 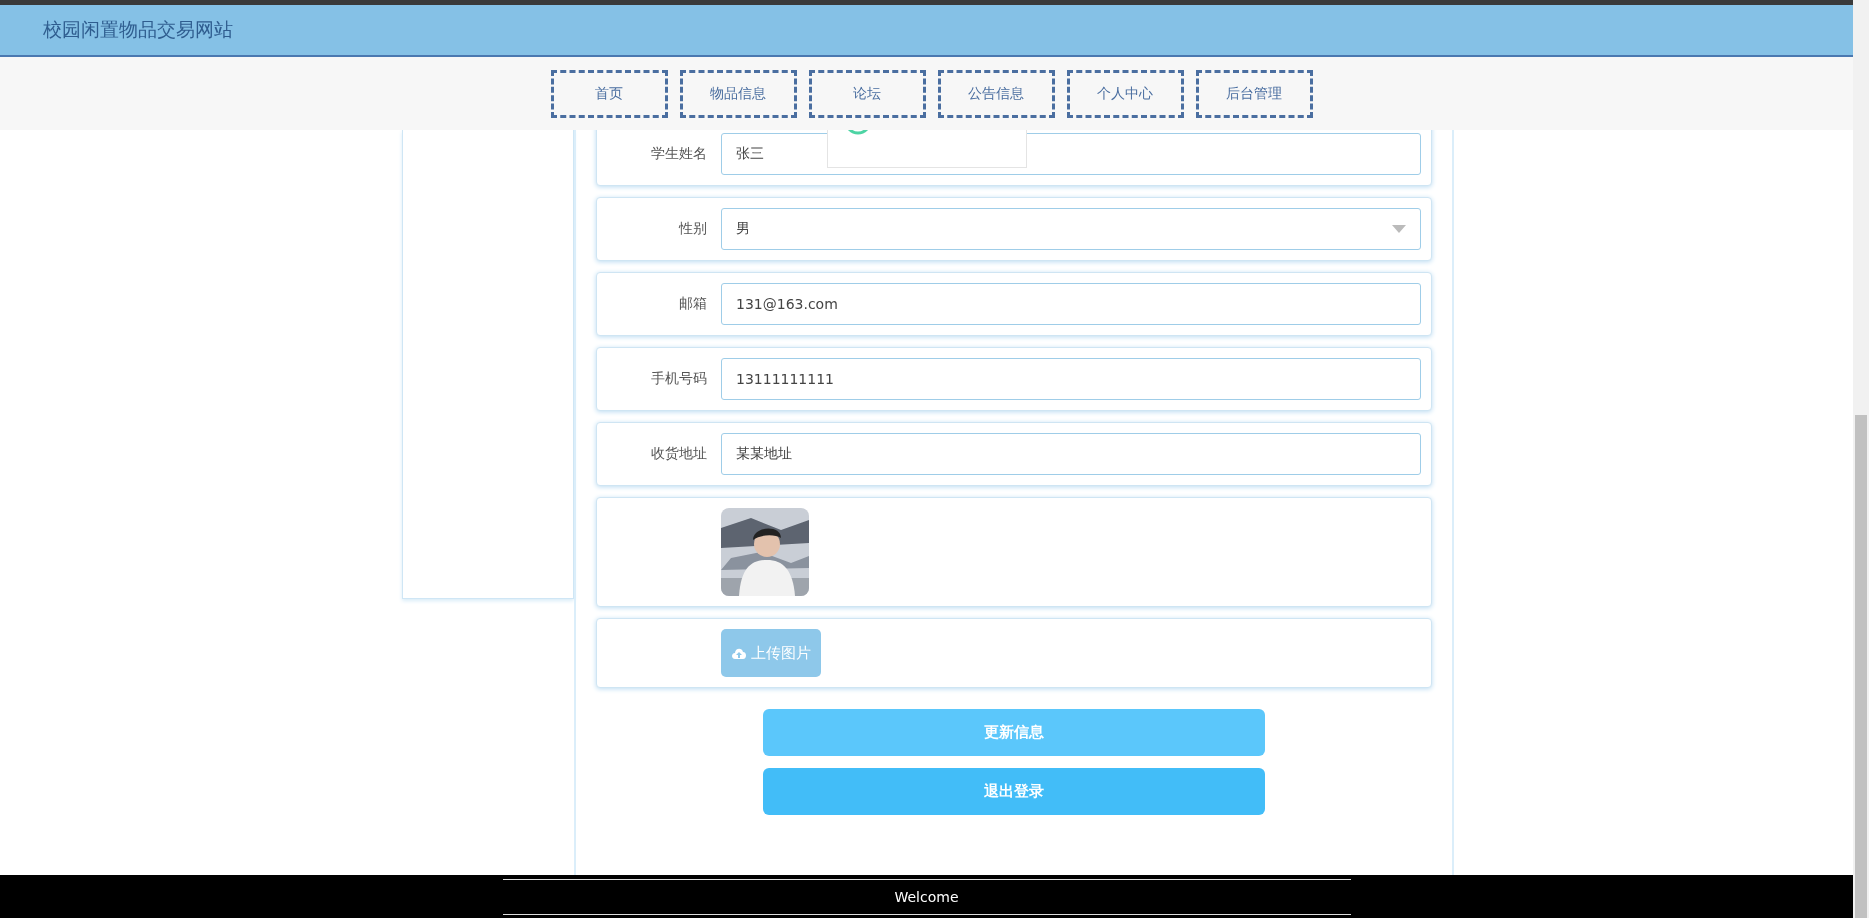 I want to click on field-label: 收货地址, so click(x=679, y=454).